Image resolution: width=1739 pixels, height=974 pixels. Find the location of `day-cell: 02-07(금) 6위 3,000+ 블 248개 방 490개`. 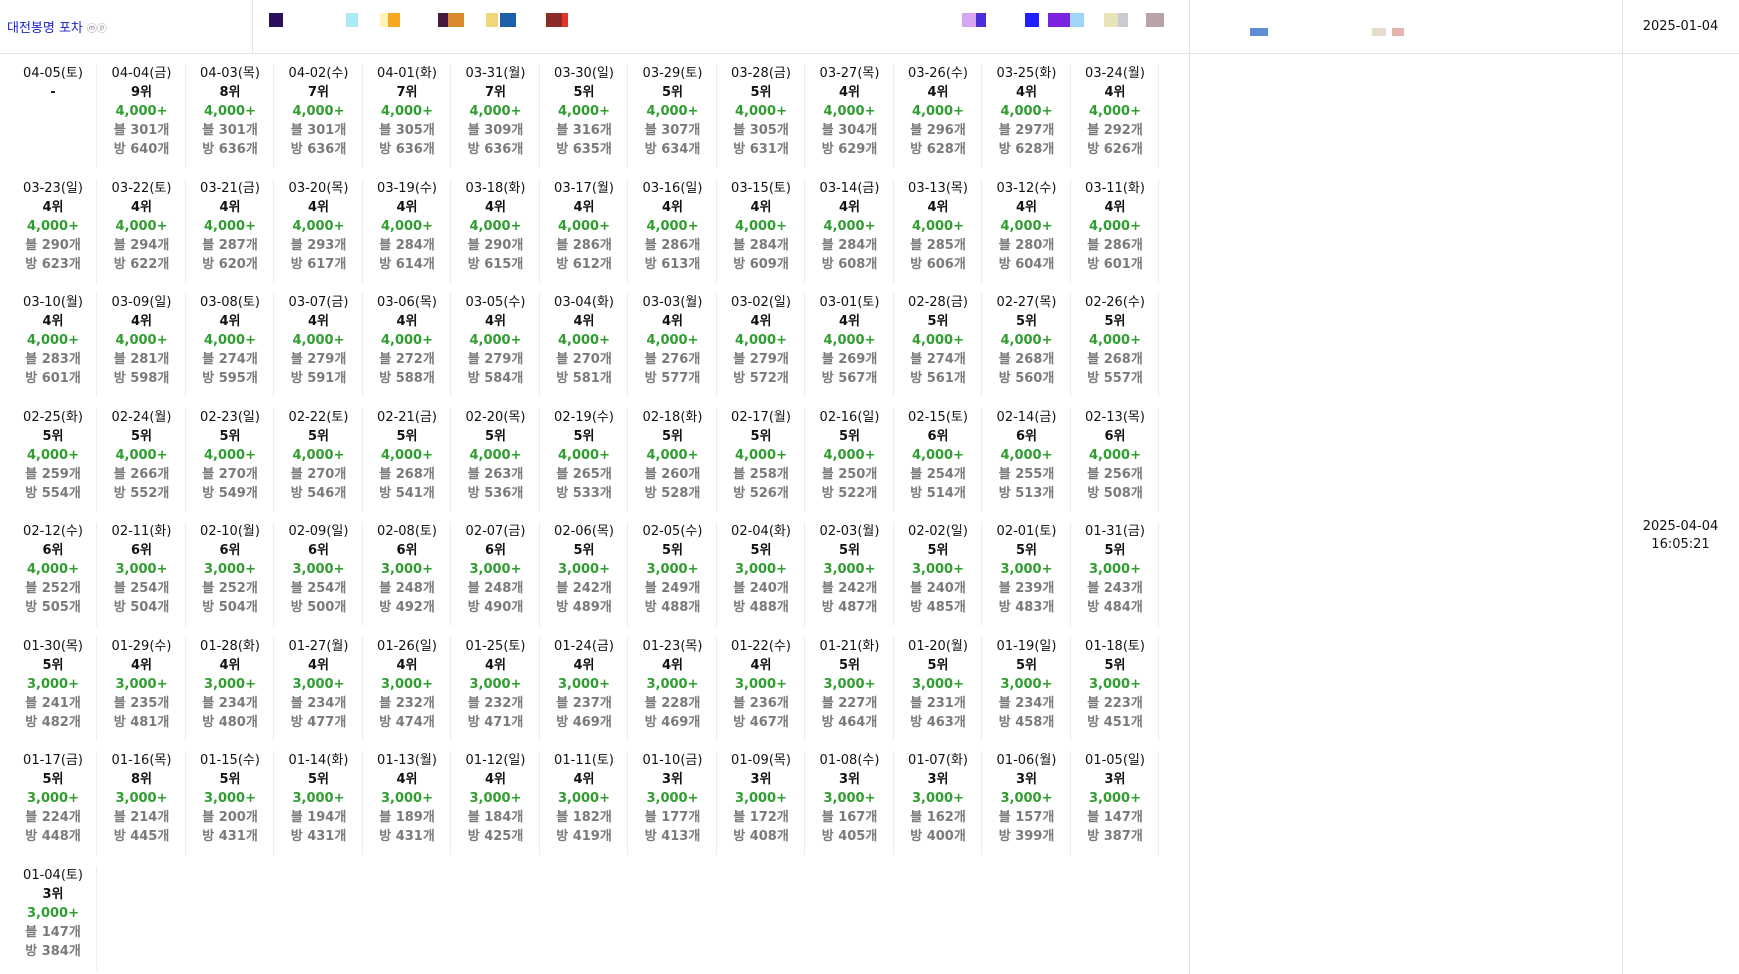

day-cell: 02-07(금) 6위 3,000+ 블 248개 방 490개 is located at coordinates (496, 574).